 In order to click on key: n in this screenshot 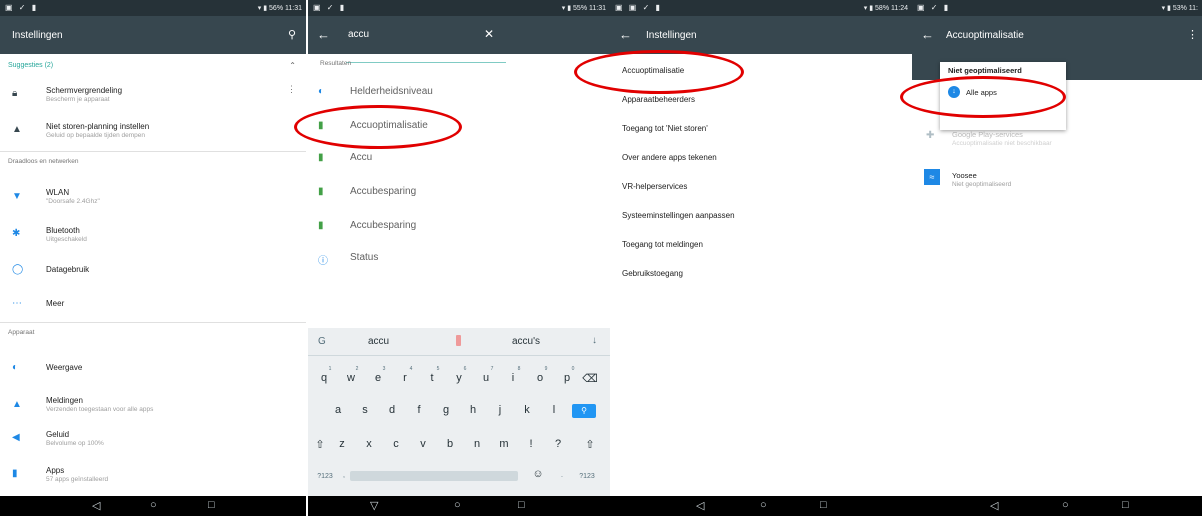, I will do `click(477, 444)`.